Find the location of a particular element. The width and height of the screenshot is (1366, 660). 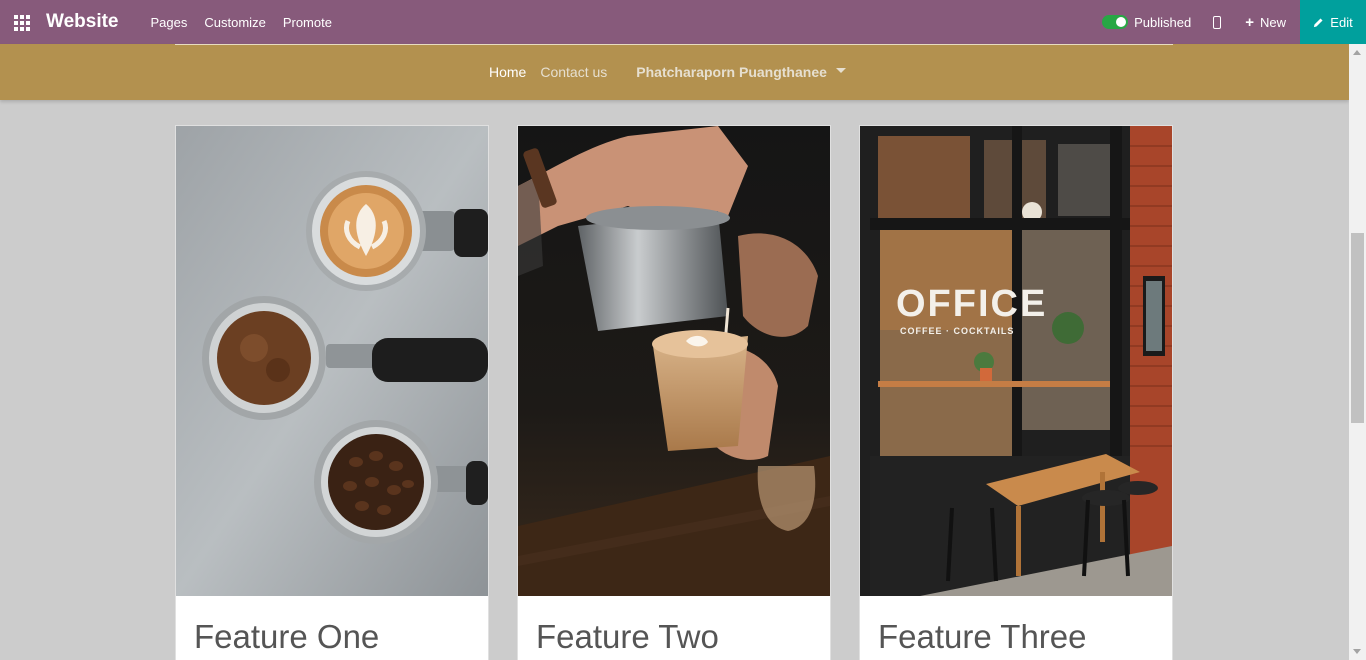

svg-text: OFFICE is located at coordinates (971, 304).